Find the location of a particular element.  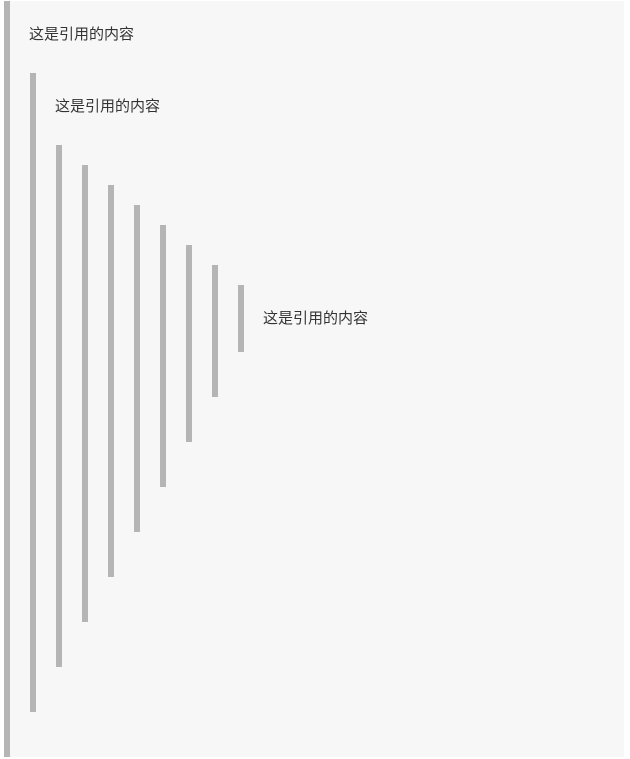

quote-text-level-2: 这是引用的内容 is located at coordinates (108, 106).